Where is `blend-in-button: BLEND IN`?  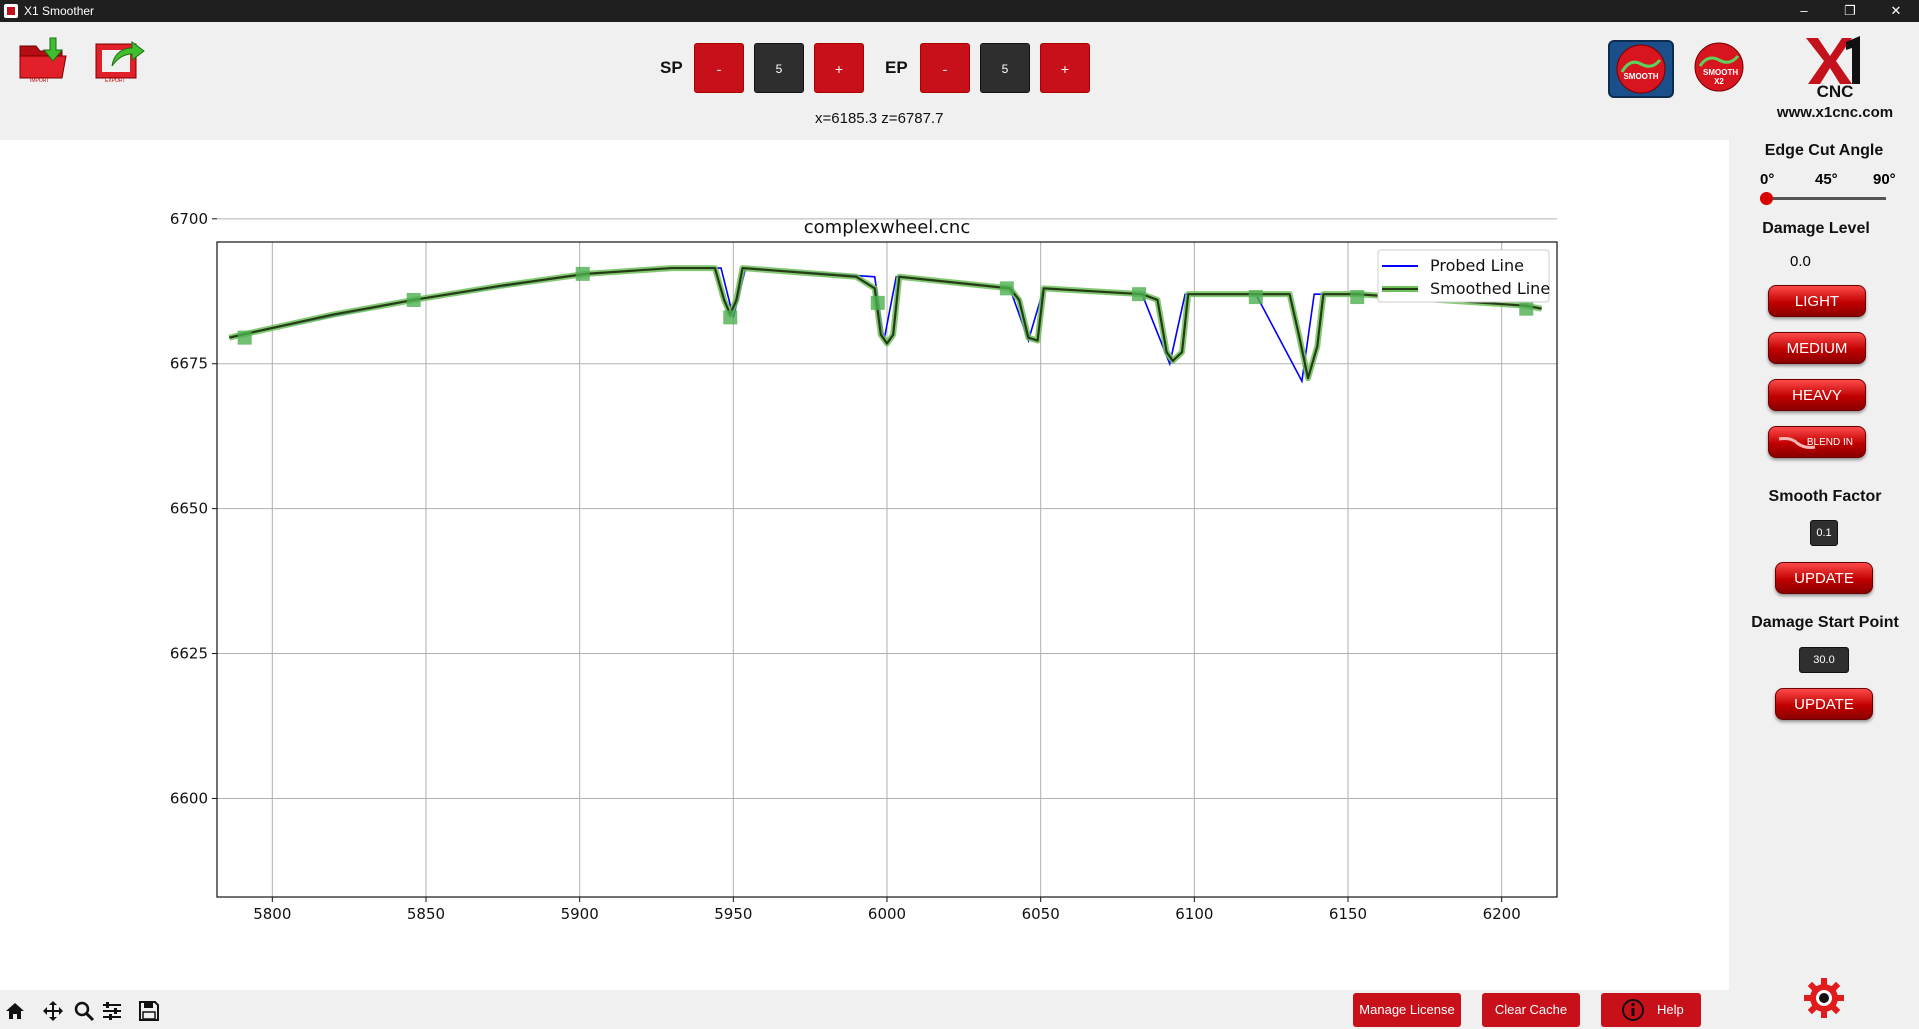
blend-in-button: BLEND IN is located at coordinates (1817, 442).